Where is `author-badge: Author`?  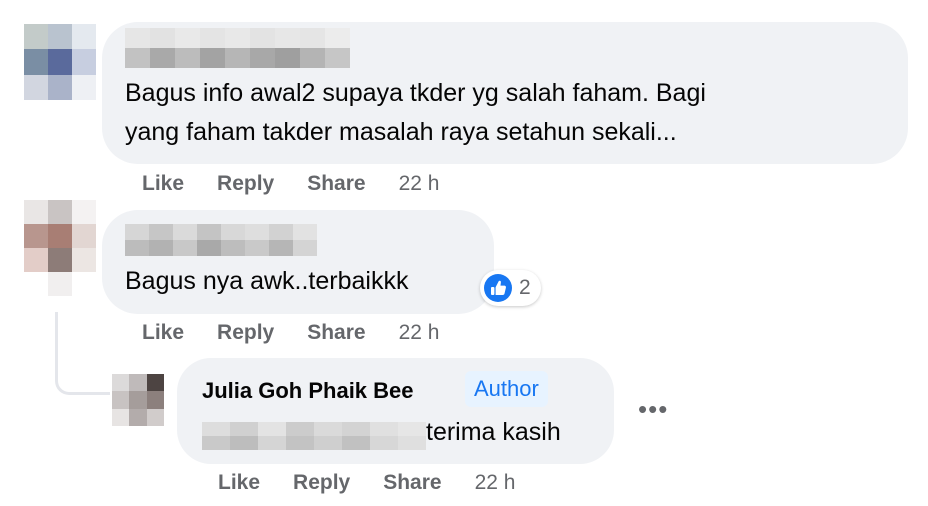 author-badge: Author is located at coordinates (506, 389).